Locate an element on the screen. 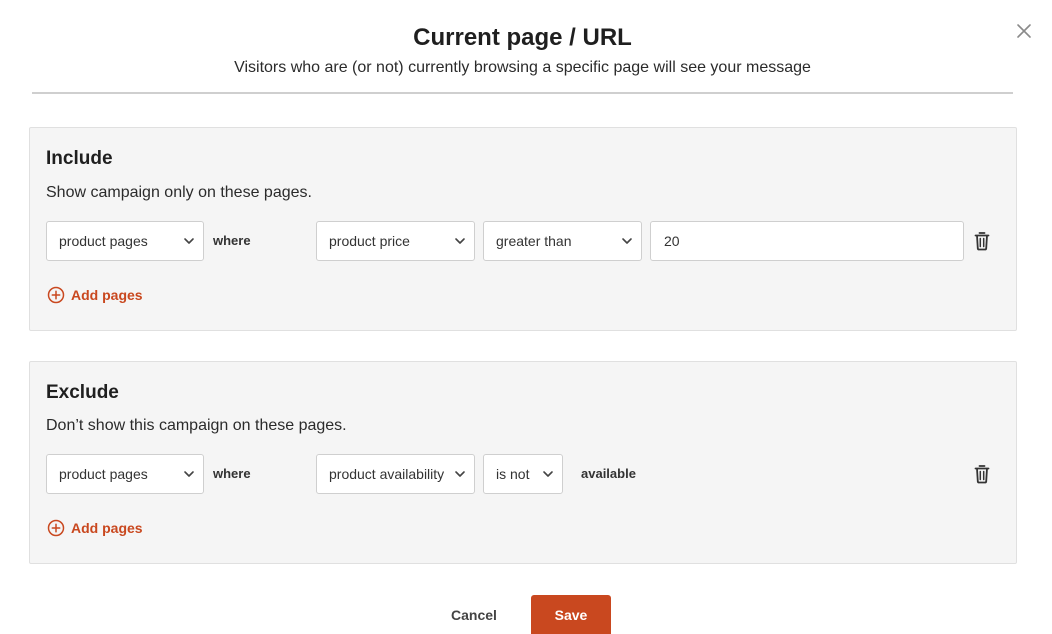 The height and width of the screenshot is (634, 1052). exclude-attribute-select: product availability is located at coordinates (395, 474).